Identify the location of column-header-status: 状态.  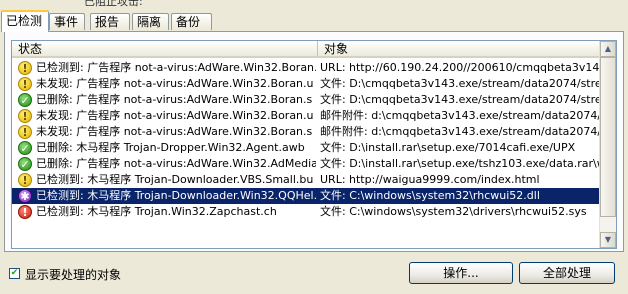
(165, 49).